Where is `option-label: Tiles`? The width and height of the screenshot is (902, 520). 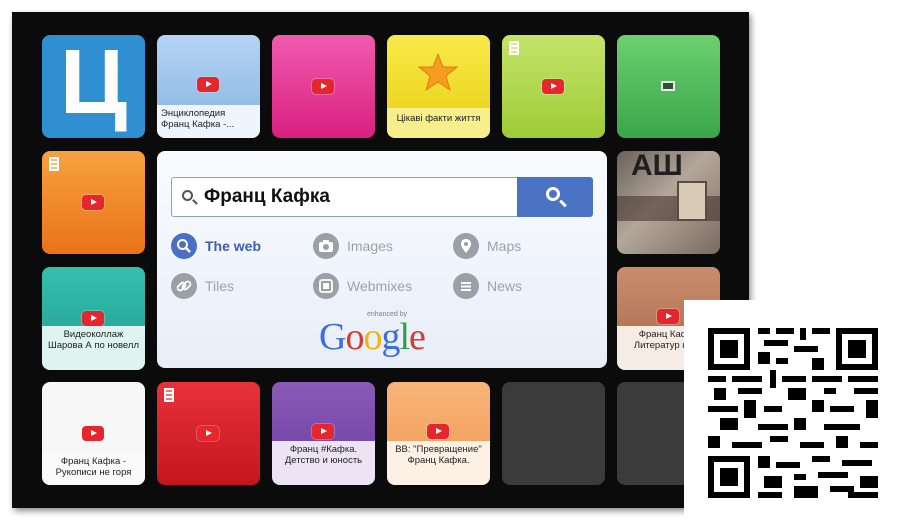
option-label: Tiles is located at coordinates (220, 286).